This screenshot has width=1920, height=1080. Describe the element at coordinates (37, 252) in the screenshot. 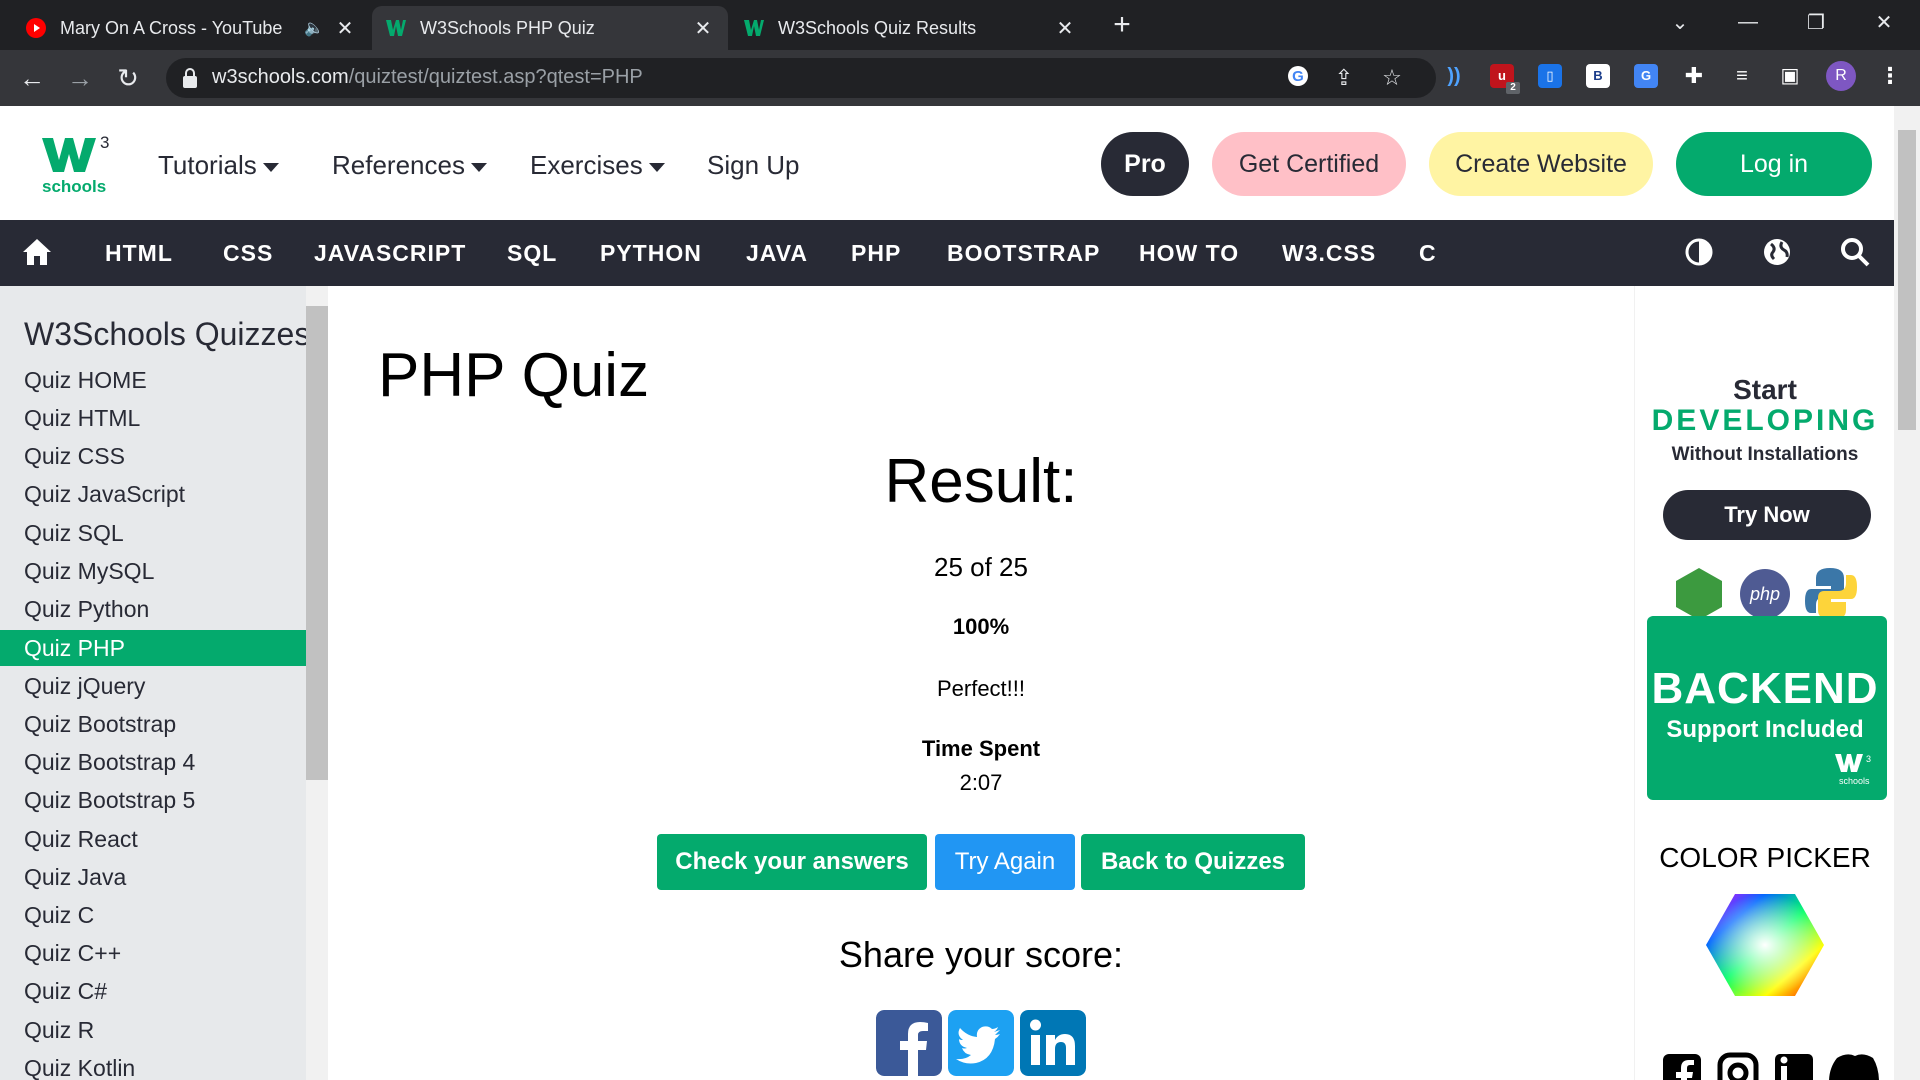

I see `home-icon` at that location.